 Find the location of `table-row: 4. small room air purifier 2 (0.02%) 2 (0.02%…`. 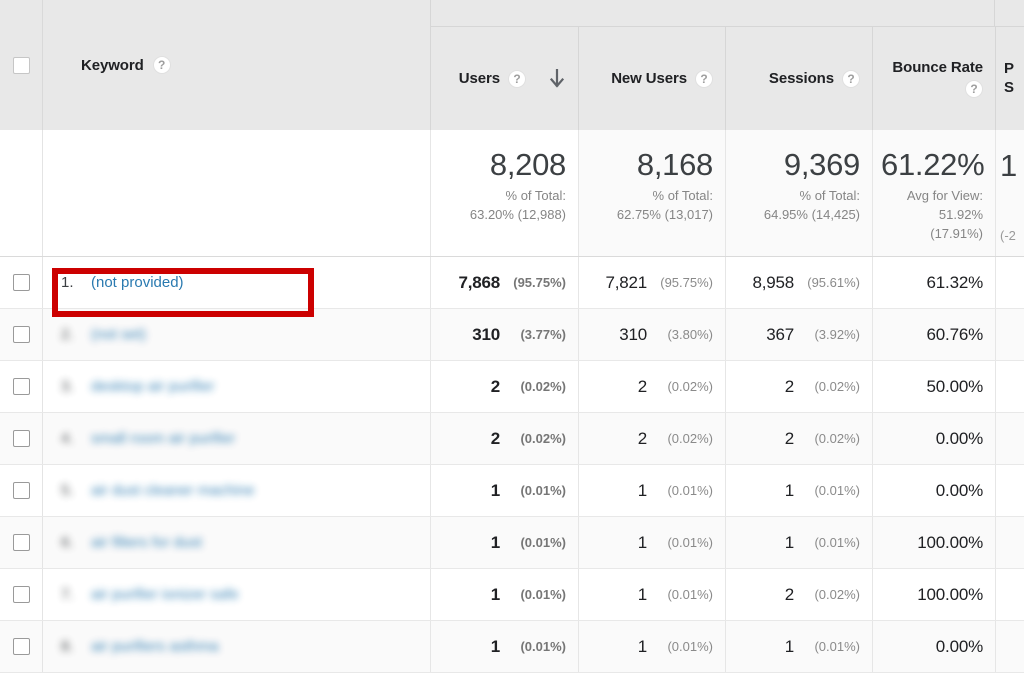

table-row: 4. small room air purifier 2 (0.02%) 2 (0.02%… is located at coordinates (512, 439).